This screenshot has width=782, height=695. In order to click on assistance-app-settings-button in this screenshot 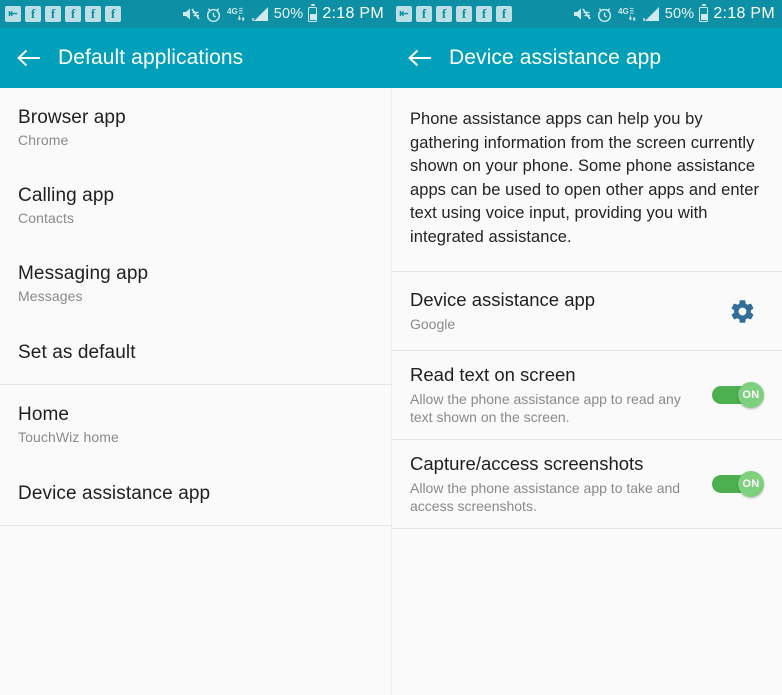, I will do `click(742, 311)`.